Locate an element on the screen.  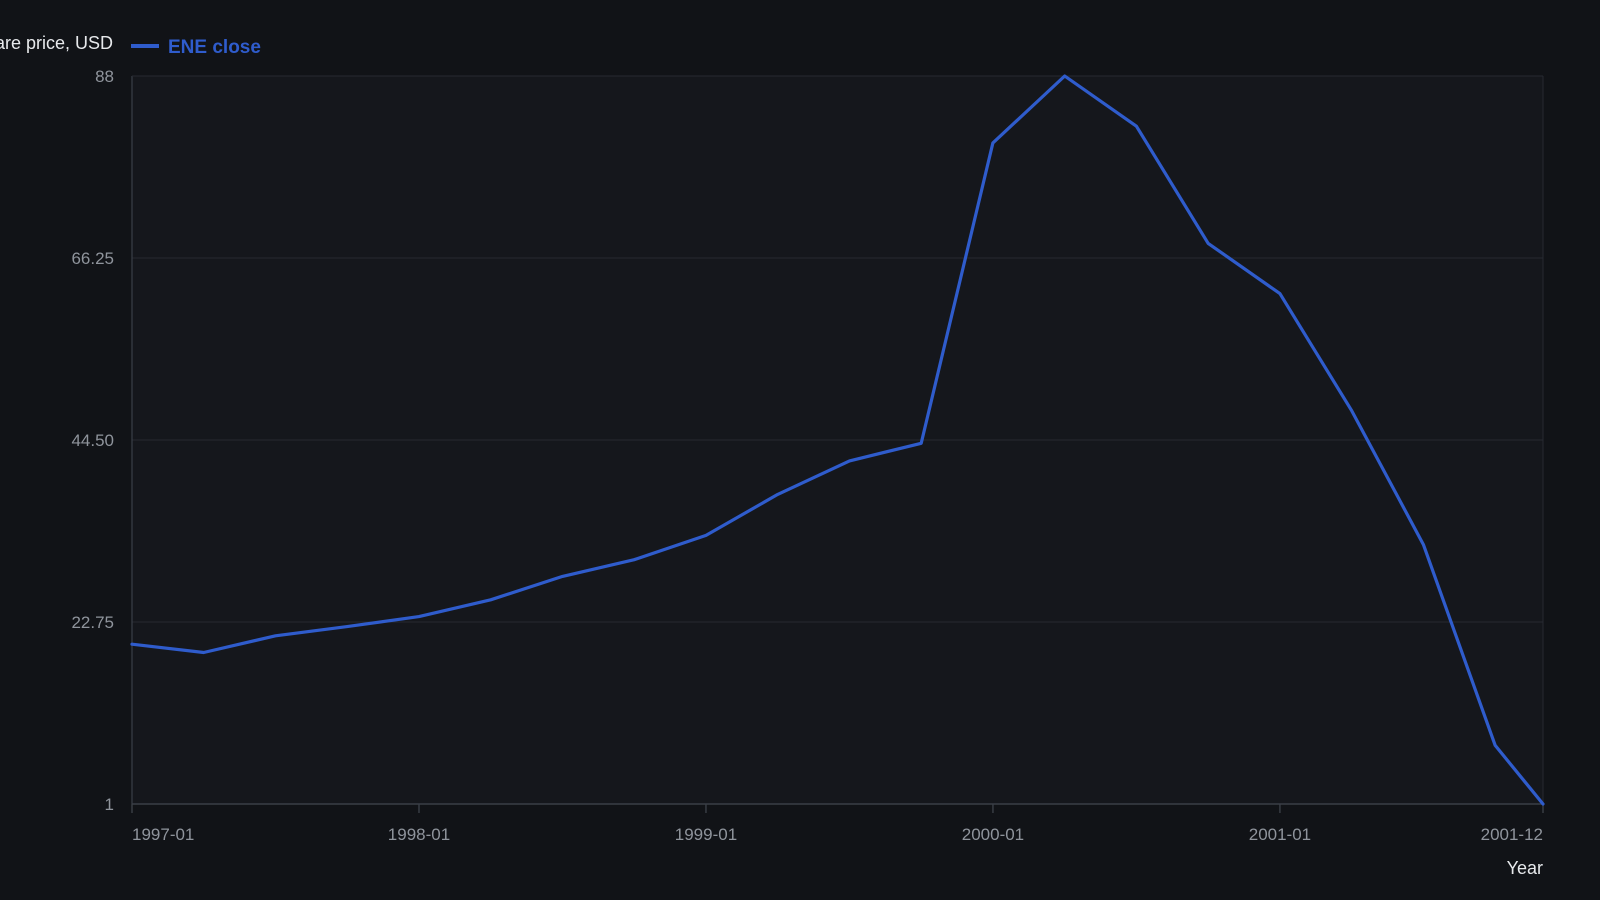
y-tick-label: 88 is located at coordinates (104, 76).